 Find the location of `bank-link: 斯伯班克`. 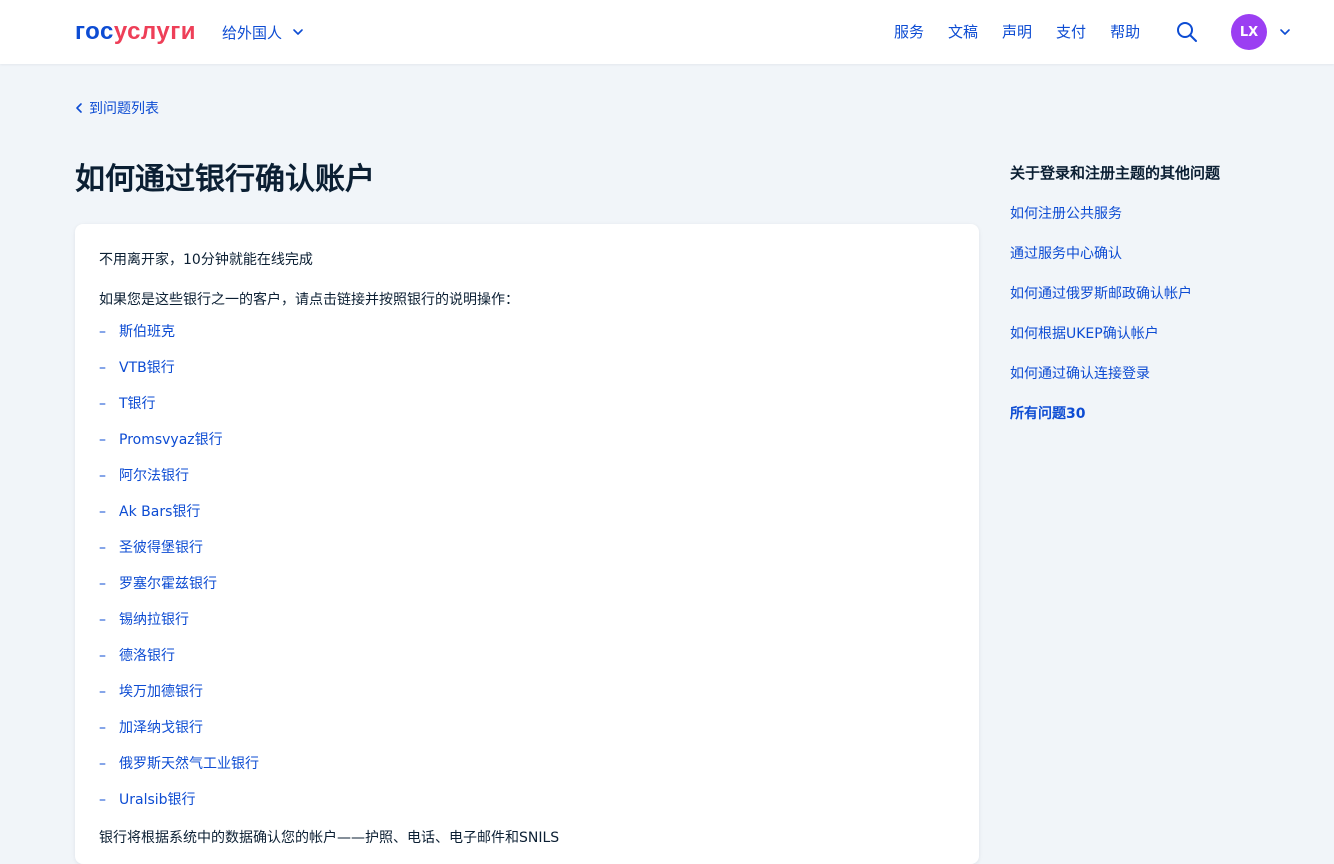

bank-link: 斯伯班克 is located at coordinates (147, 332).